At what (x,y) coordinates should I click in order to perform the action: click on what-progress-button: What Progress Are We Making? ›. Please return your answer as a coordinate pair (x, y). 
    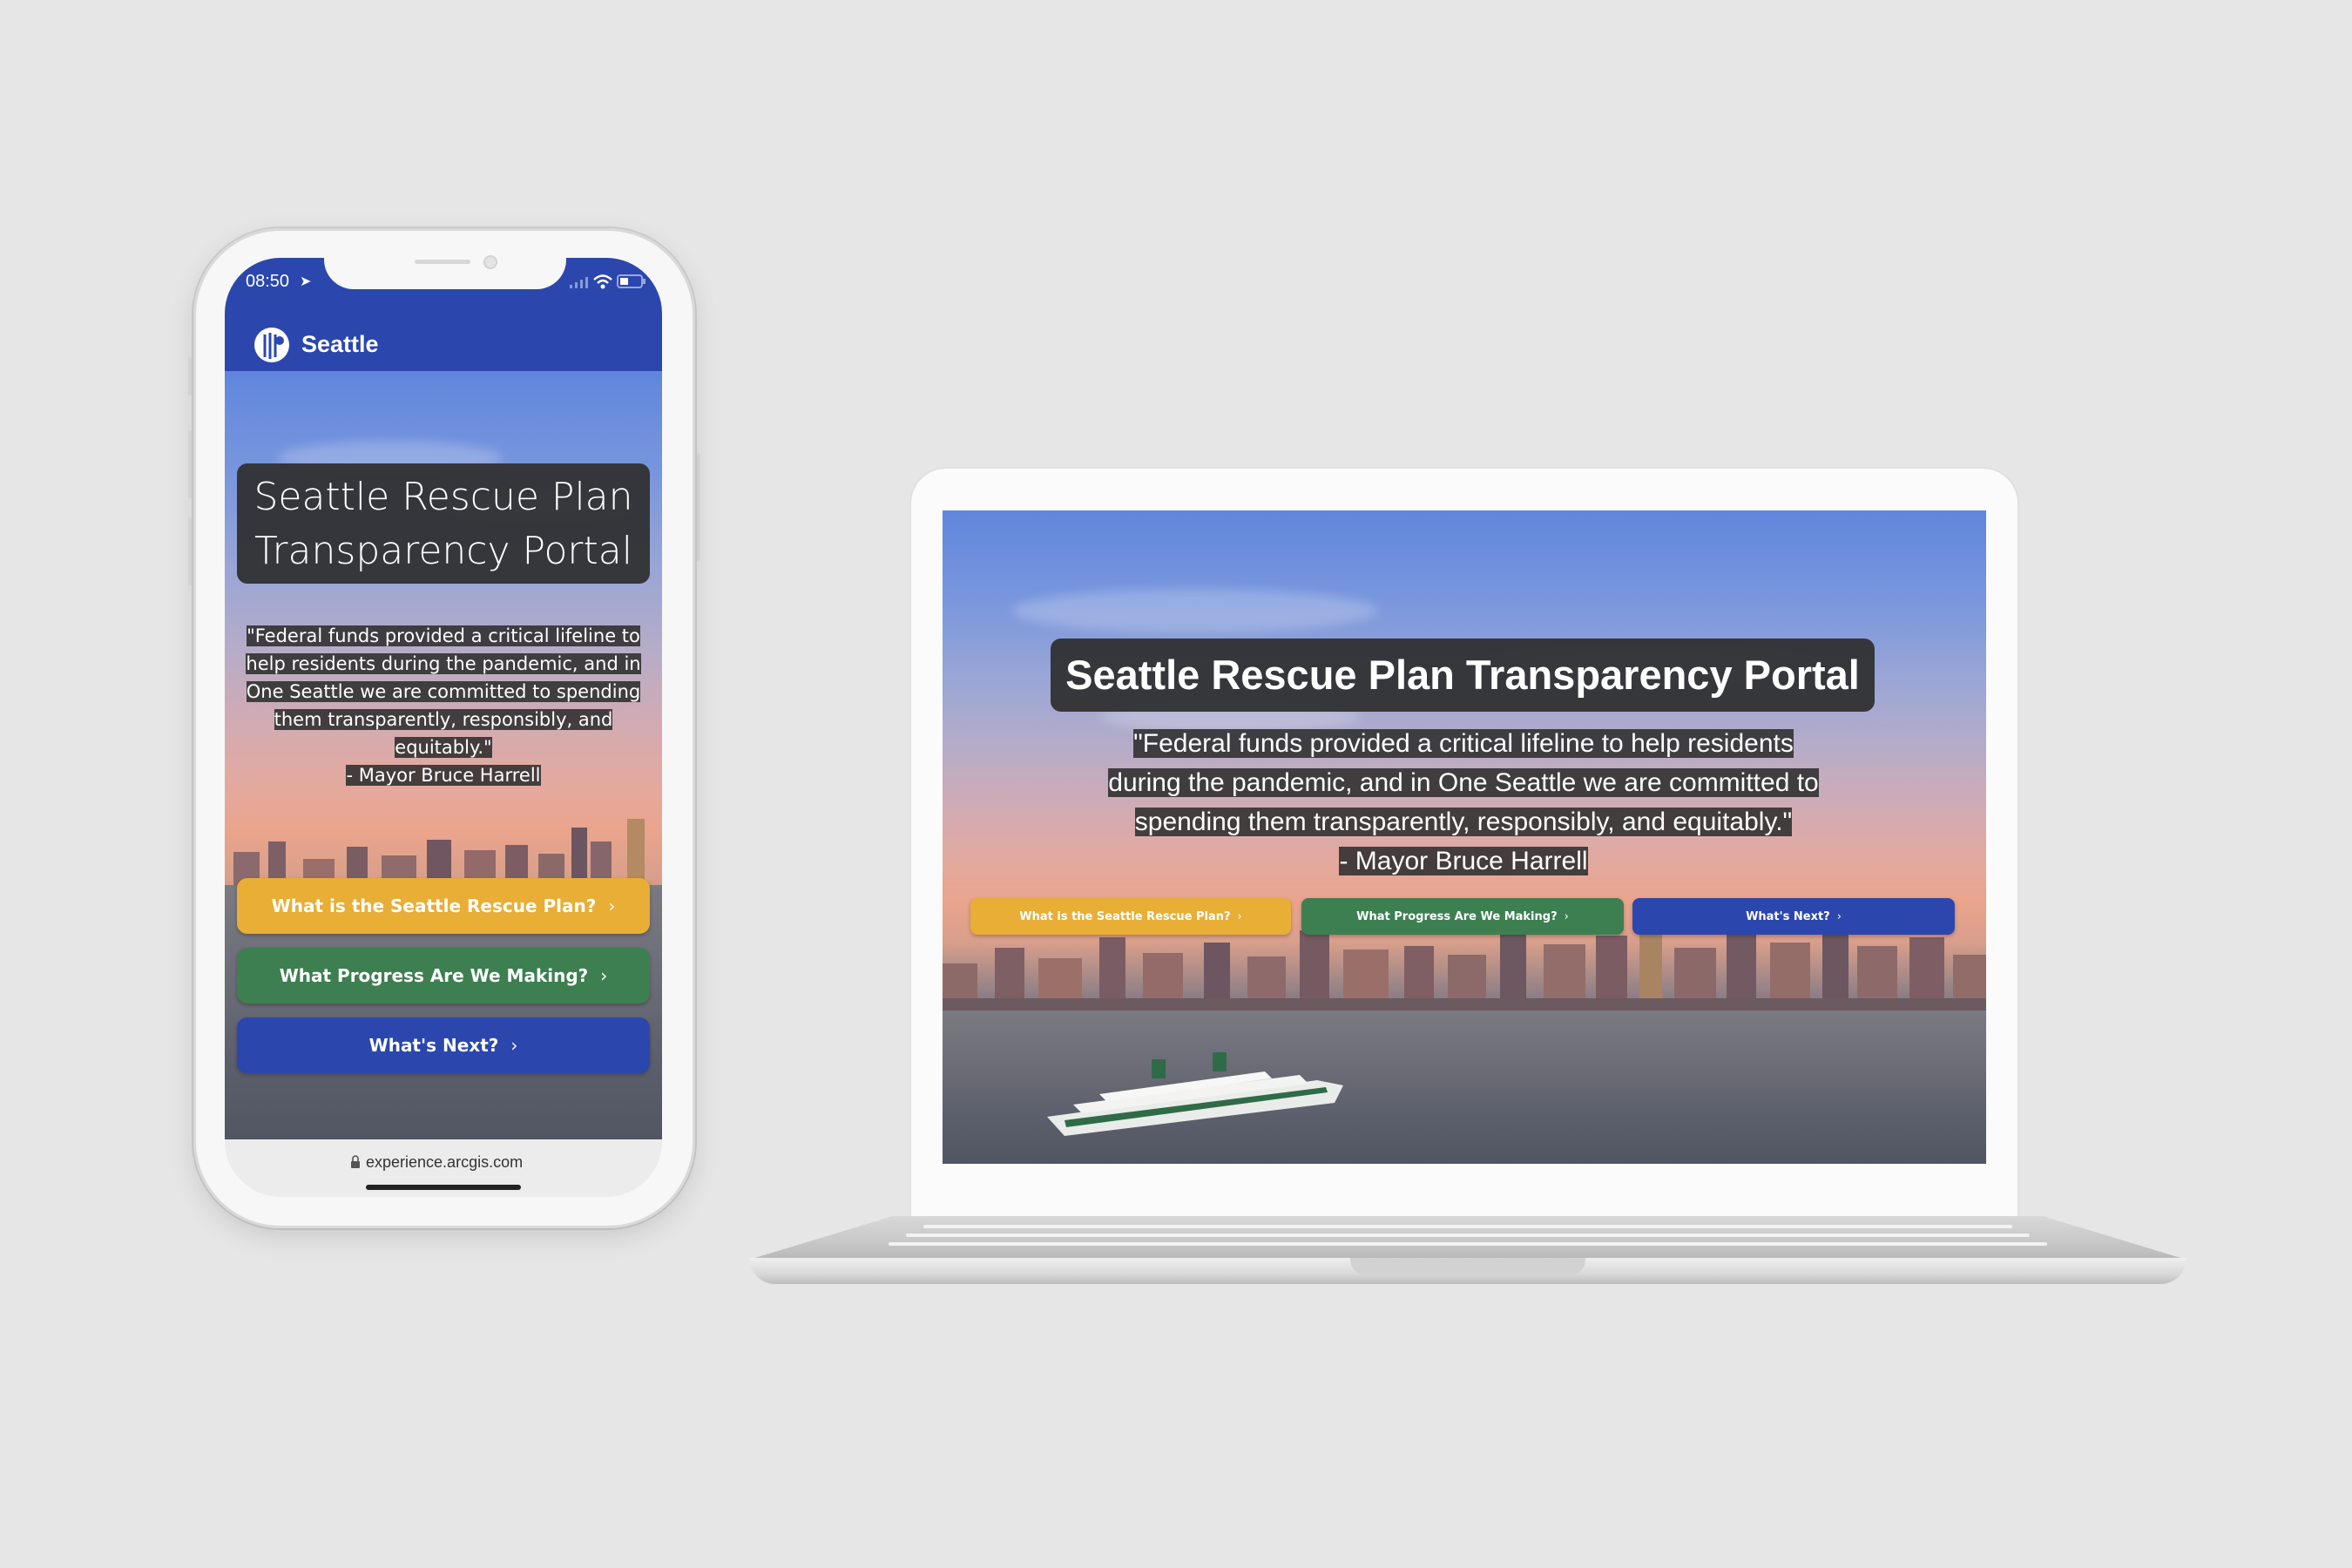
    Looking at the image, I should click on (443, 976).